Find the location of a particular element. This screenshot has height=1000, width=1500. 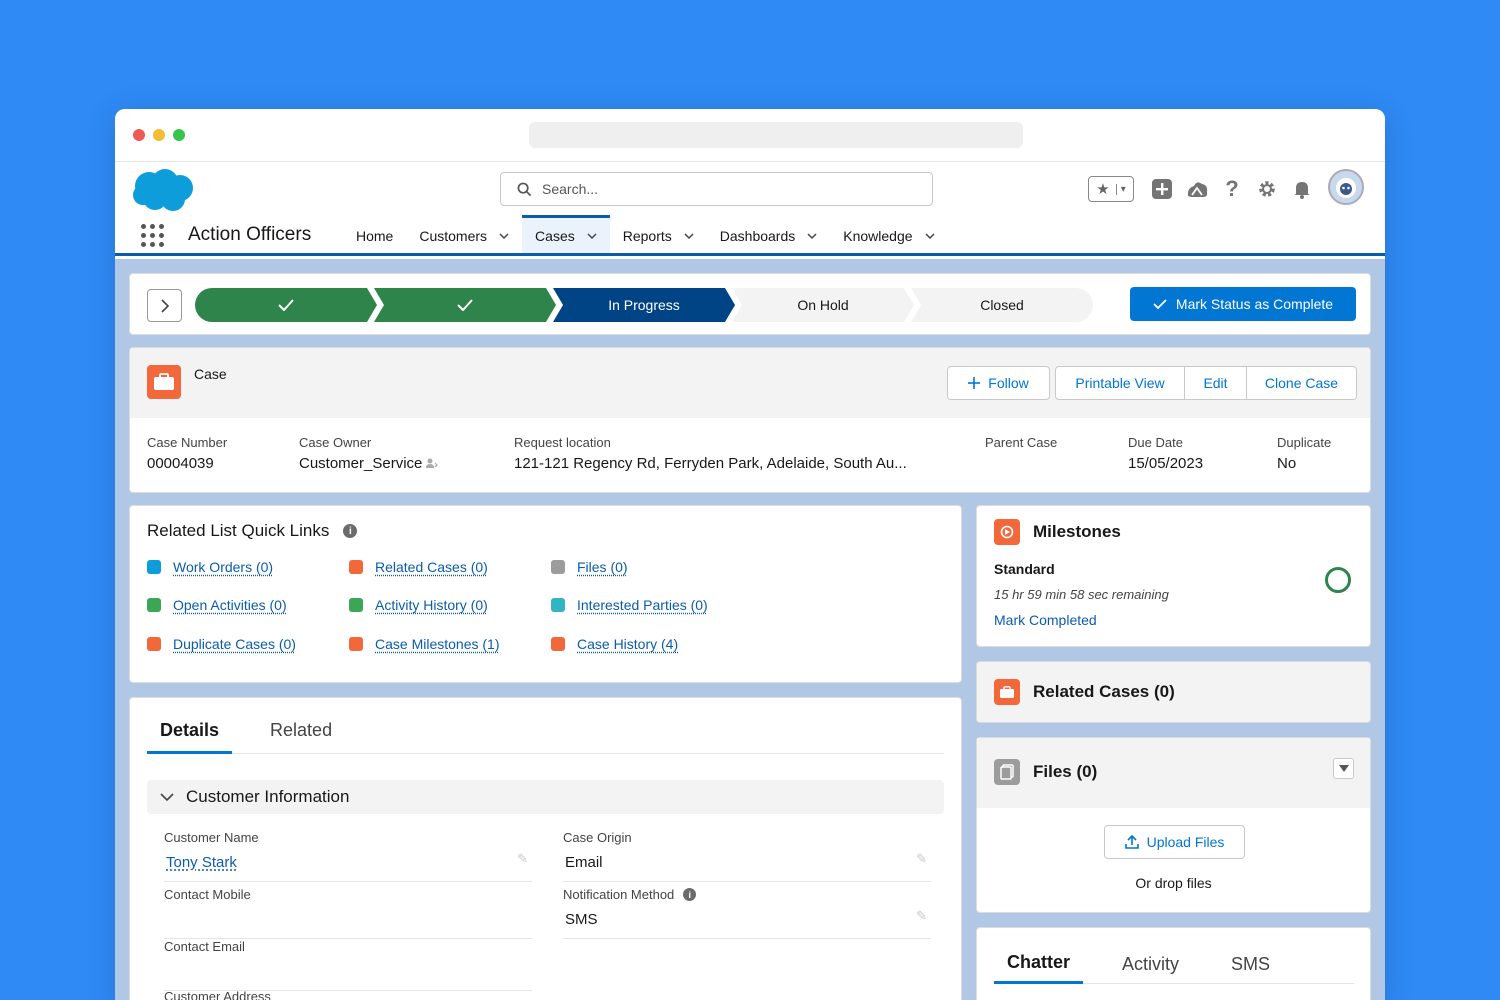

edit-label: Edit is located at coordinates (1215, 383).